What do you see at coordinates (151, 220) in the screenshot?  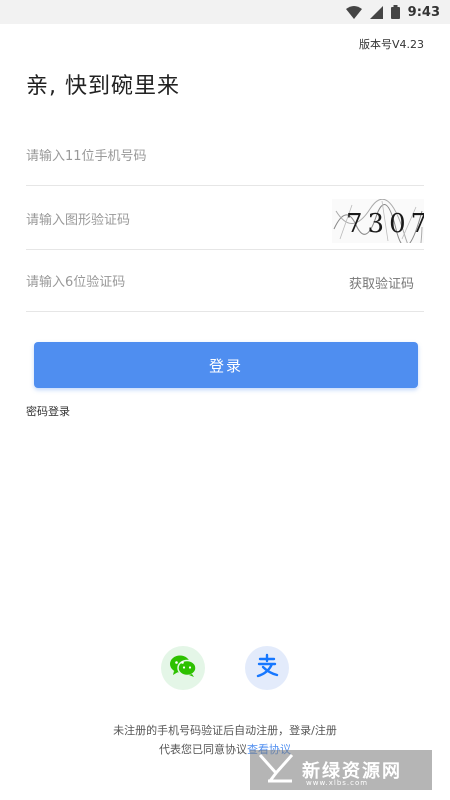 I see `captcha-input` at bounding box center [151, 220].